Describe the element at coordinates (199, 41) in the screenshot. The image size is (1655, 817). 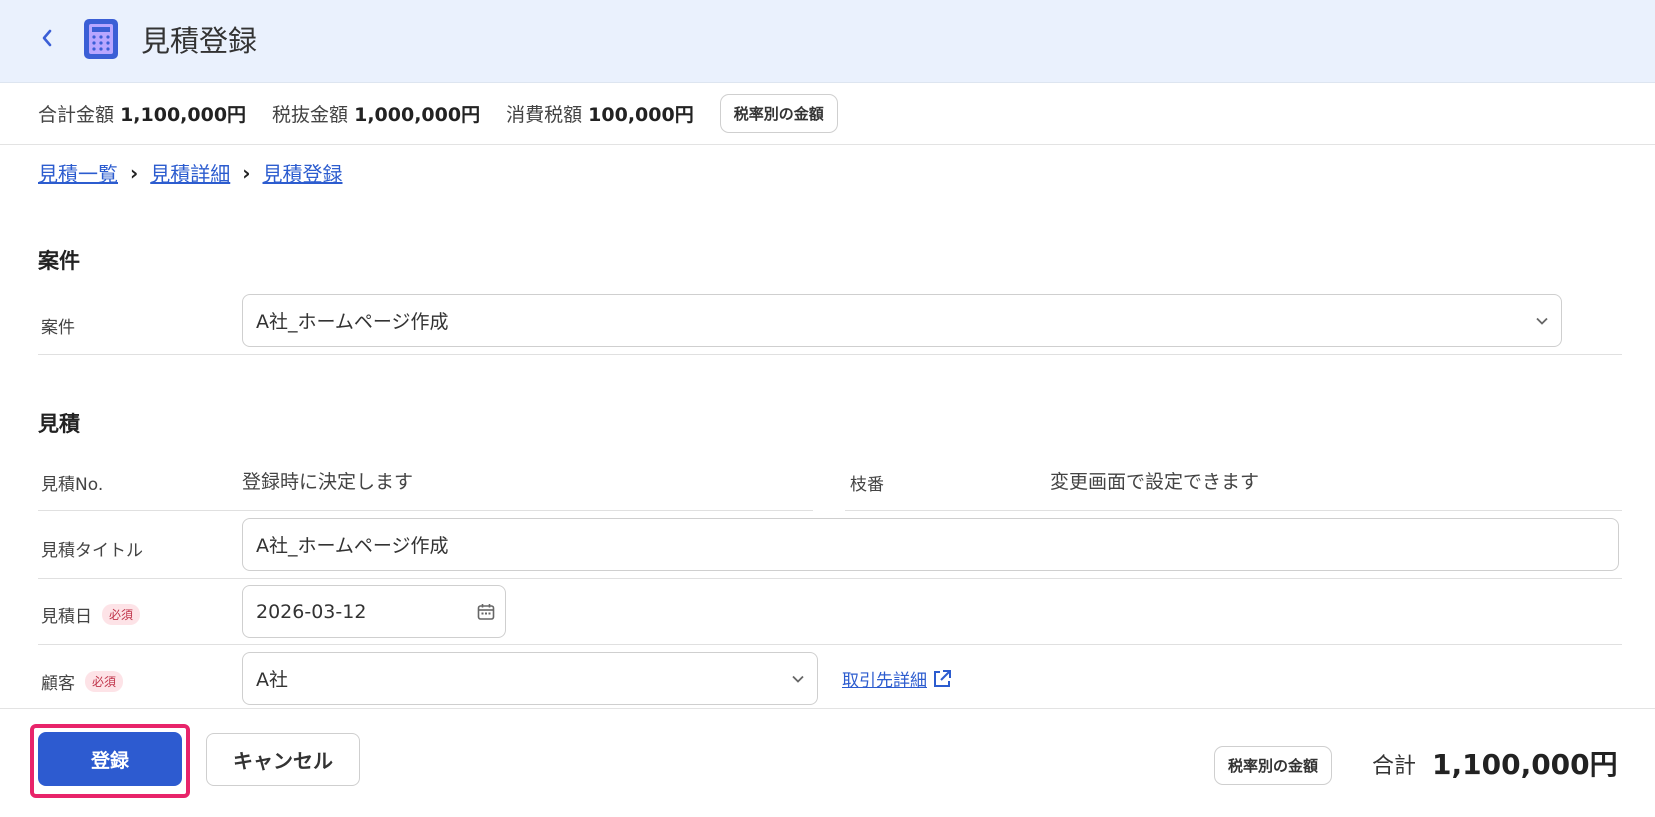
I see `page-title: 見積登録` at that location.